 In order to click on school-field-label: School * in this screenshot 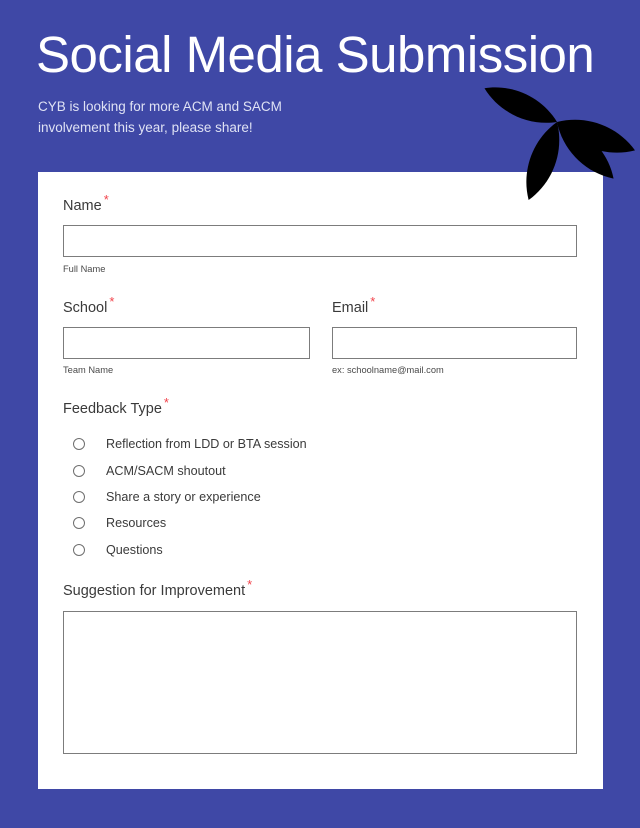, I will do `click(88, 305)`.